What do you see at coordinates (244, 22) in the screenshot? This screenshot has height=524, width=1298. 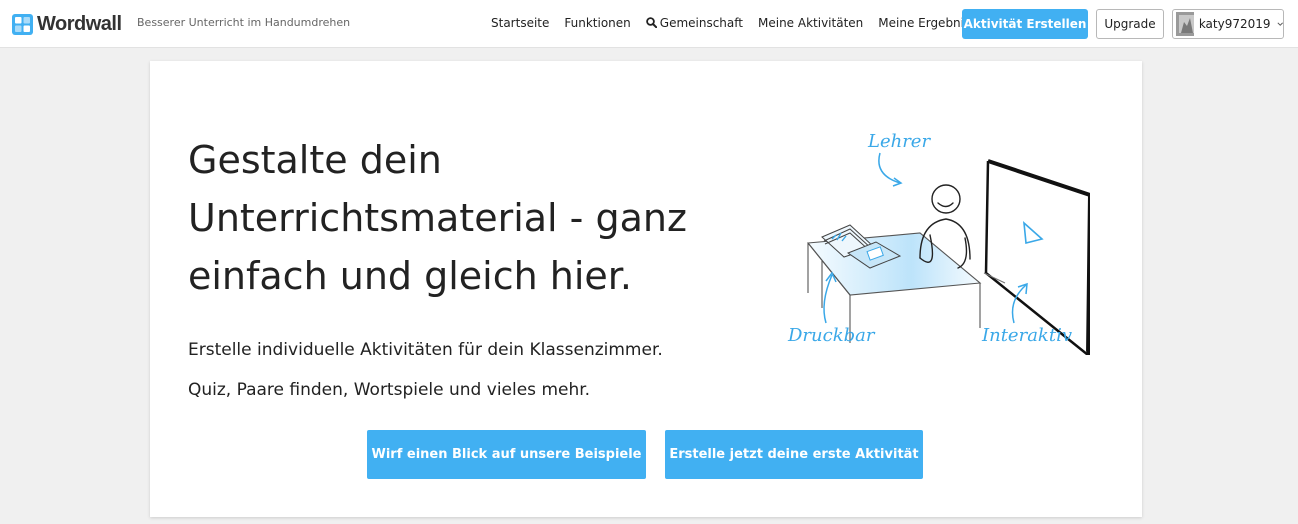 I see `tagline: Besserer Unterricht im Handumdrehen` at bounding box center [244, 22].